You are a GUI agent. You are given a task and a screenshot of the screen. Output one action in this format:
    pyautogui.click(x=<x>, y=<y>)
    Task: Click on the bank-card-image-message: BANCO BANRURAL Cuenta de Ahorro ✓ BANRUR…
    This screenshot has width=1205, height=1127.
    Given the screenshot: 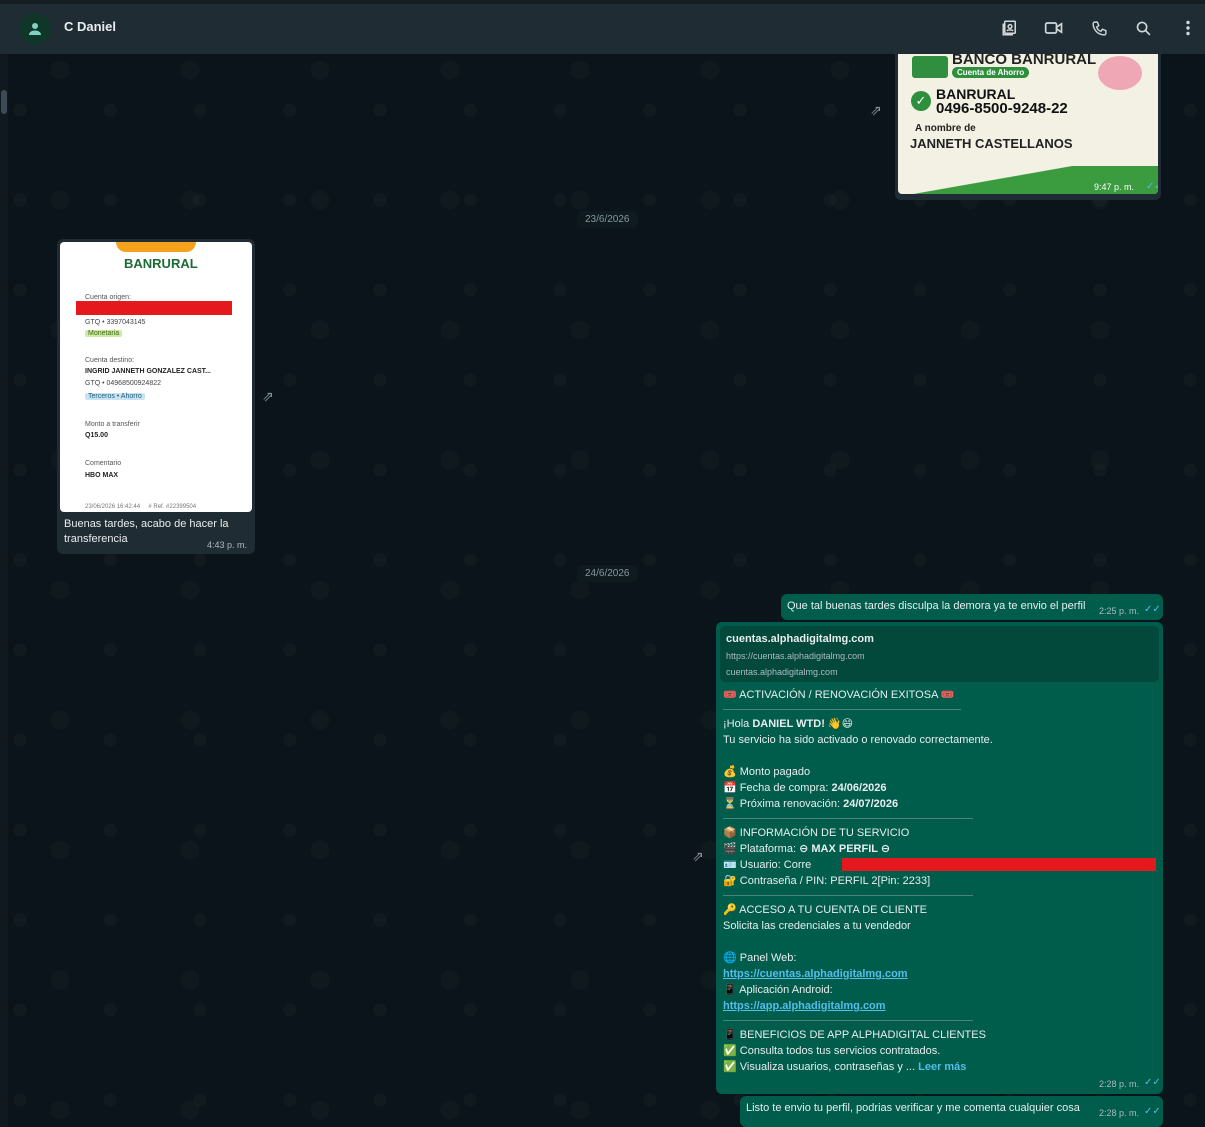 What is the action you would take?
    pyautogui.click(x=1028, y=127)
    